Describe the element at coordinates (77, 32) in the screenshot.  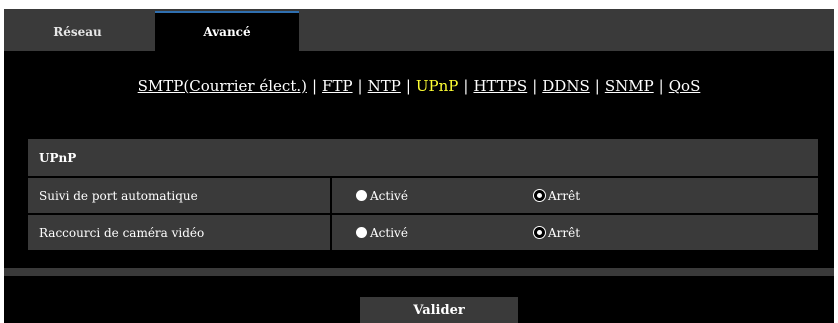
I see `tab-reseau: Réseau` at that location.